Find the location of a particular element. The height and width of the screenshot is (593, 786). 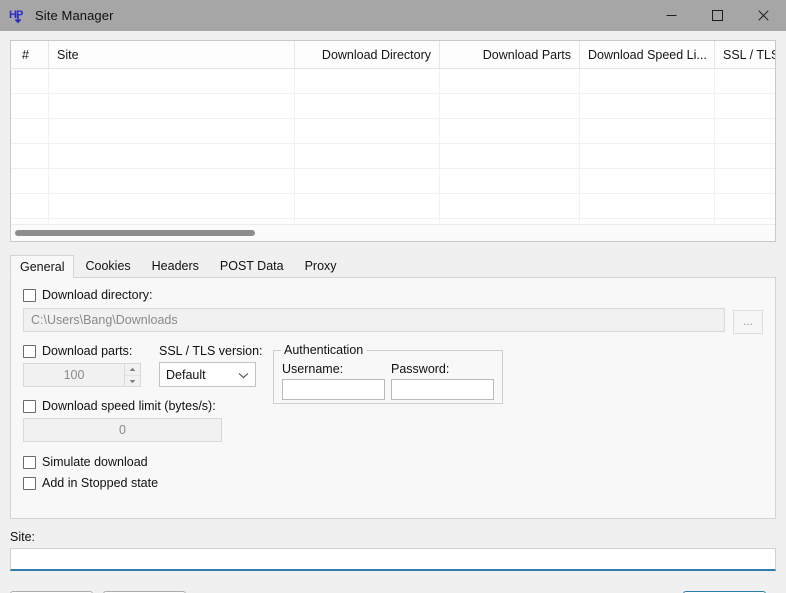

site-label: Site: is located at coordinates (23, 537).